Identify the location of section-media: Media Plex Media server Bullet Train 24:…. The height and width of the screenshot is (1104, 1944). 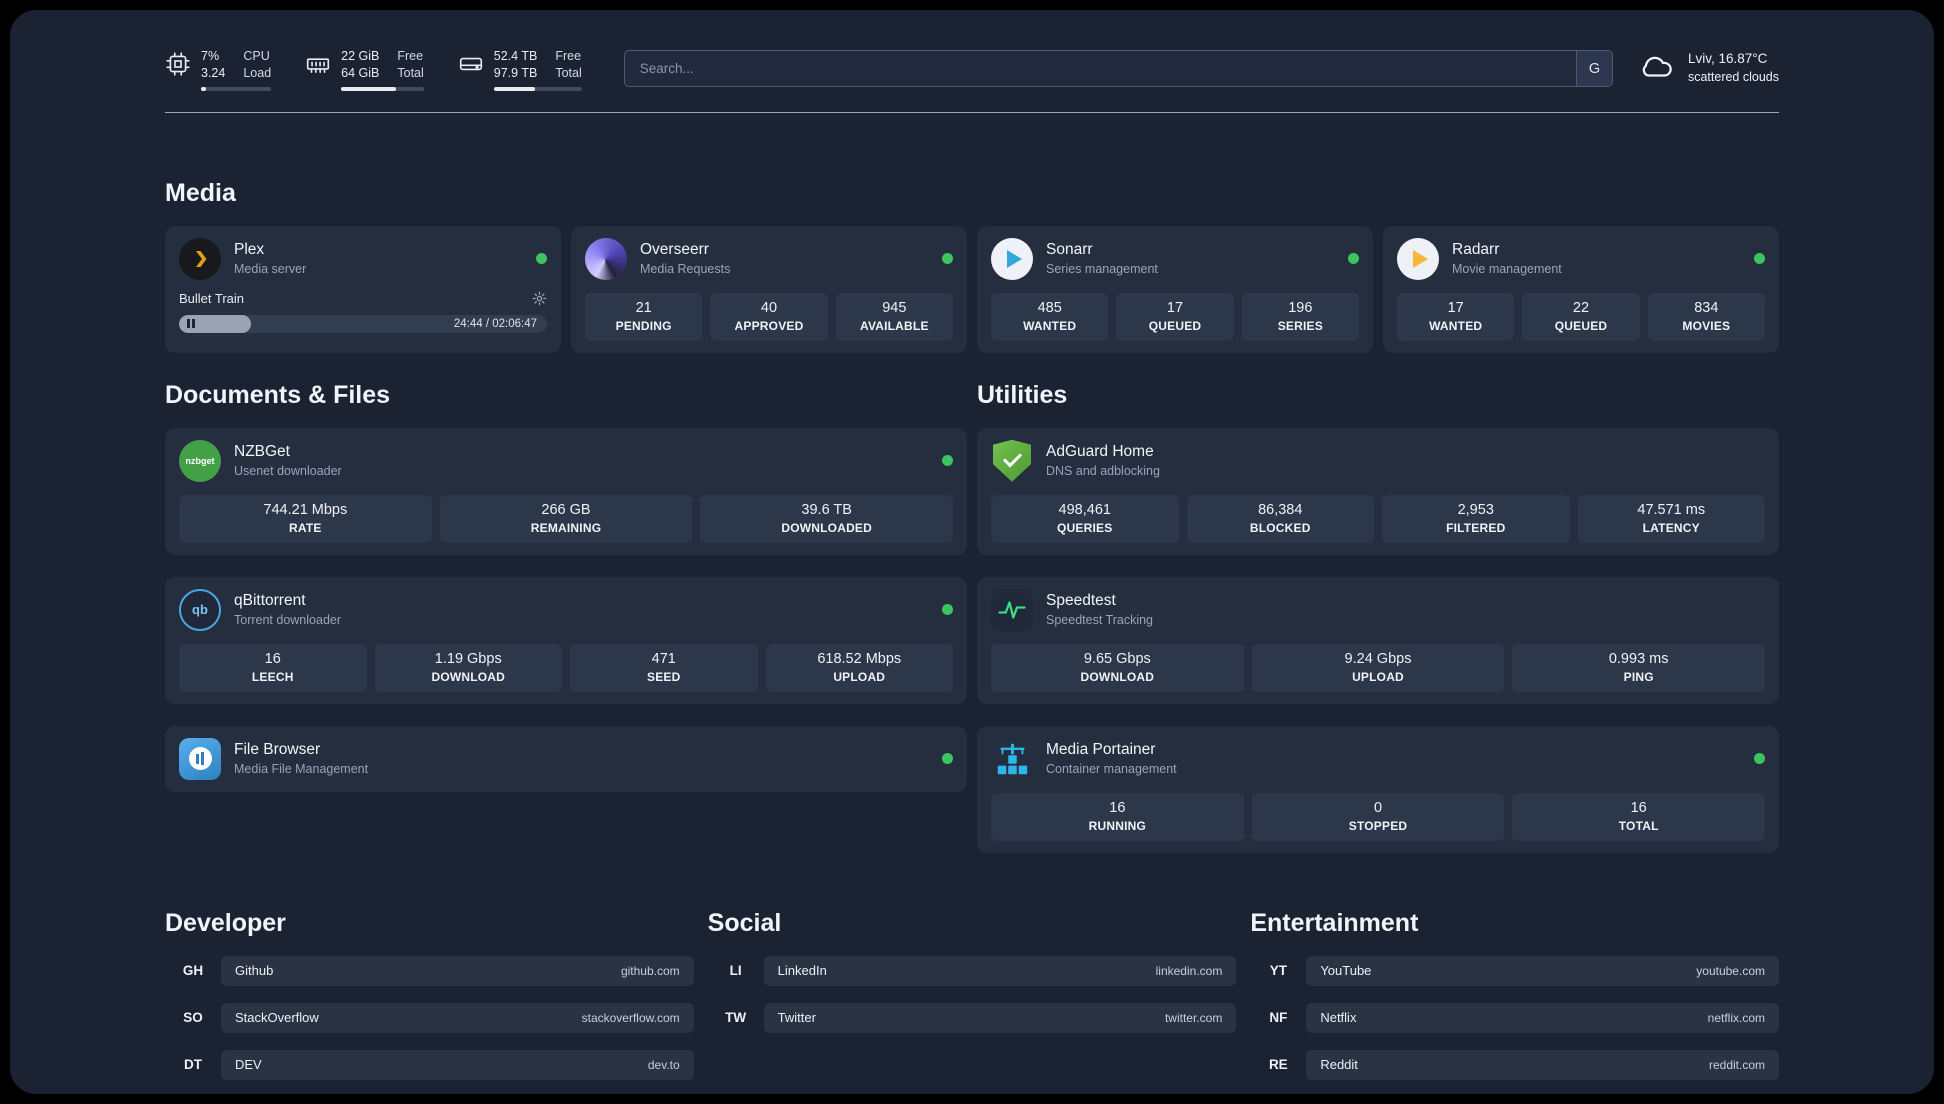
(972, 266).